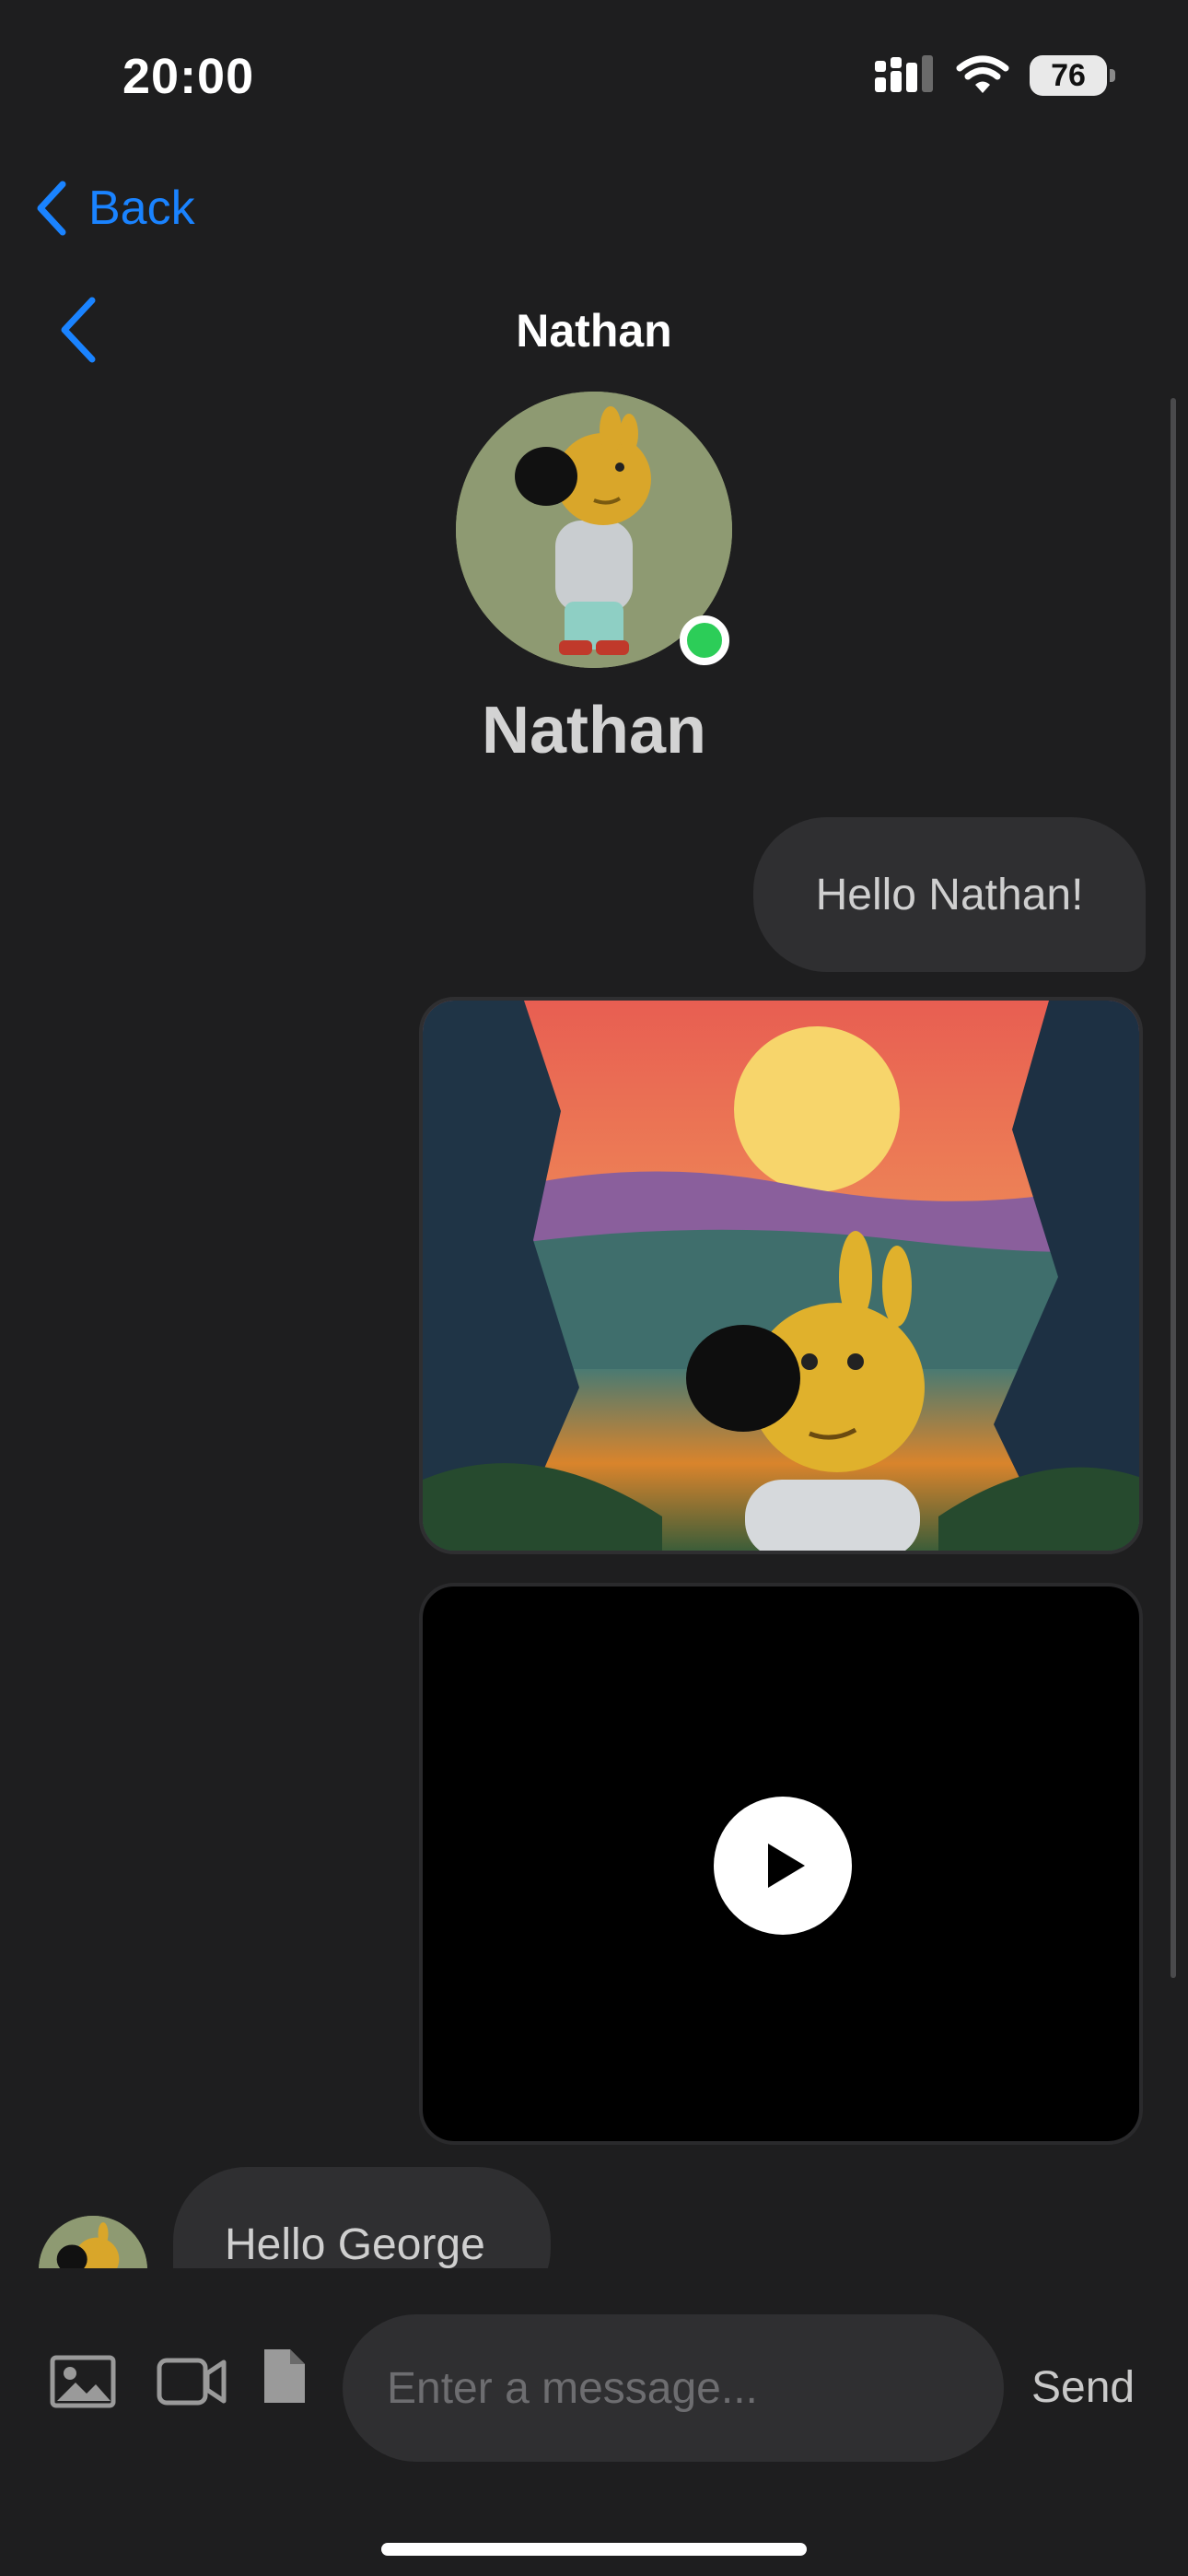 The image size is (1188, 2576). What do you see at coordinates (705, 640) in the screenshot?
I see `online-status-indicator` at bounding box center [705, 640].